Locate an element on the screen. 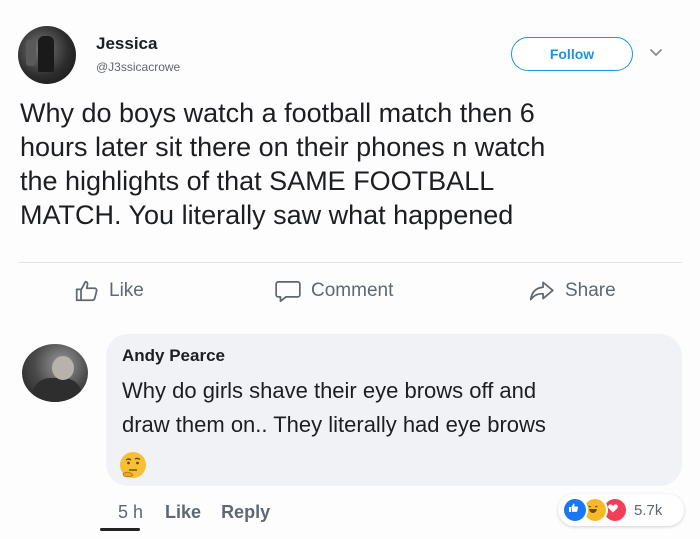 This screenshot has height=539, width=700. post-action-bar: Like Comment Share is located at coordinates (350, 292).